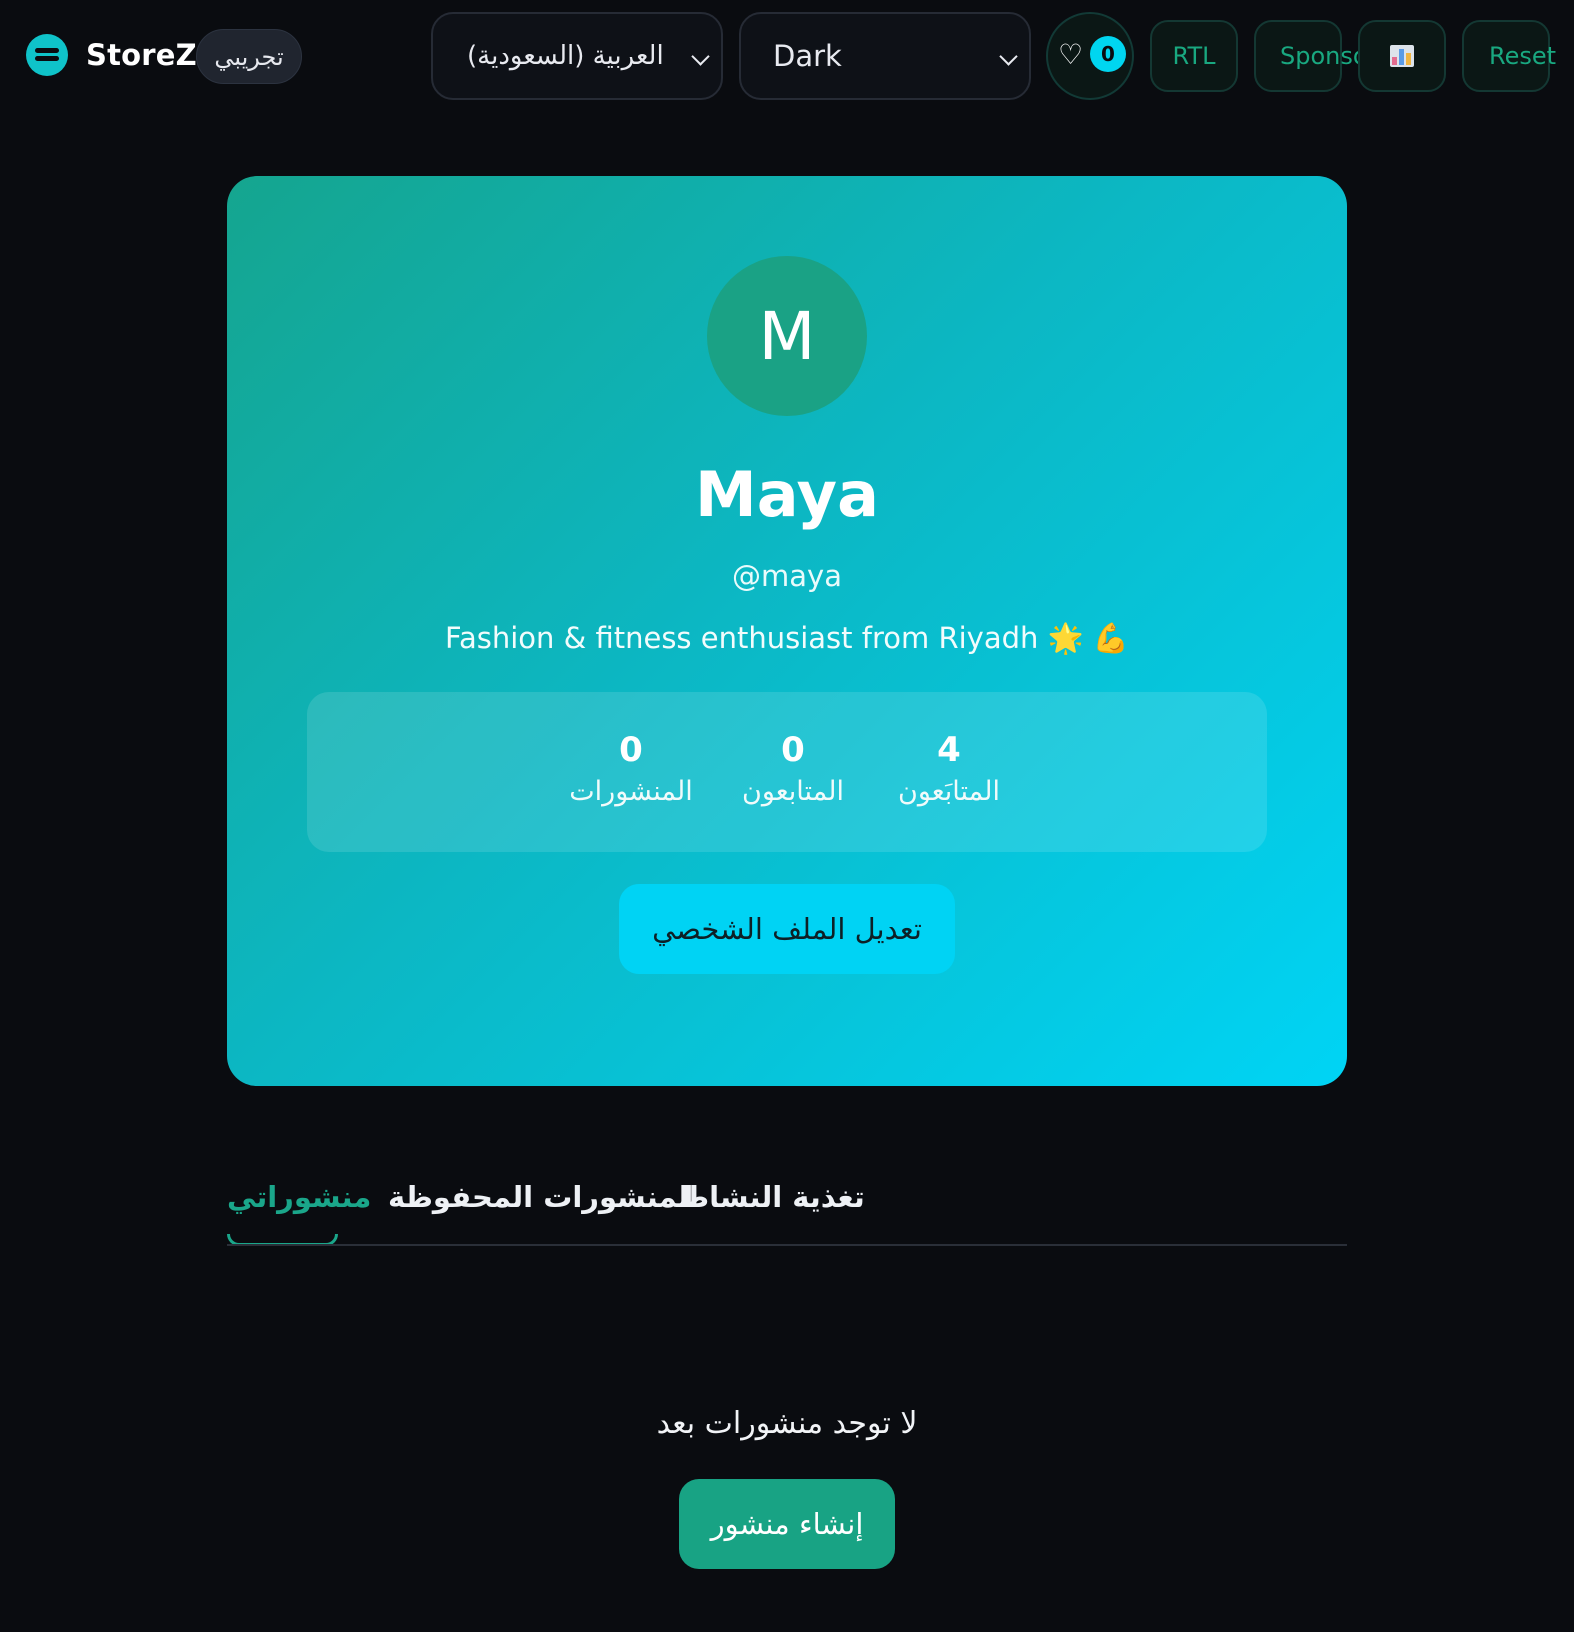 This screenshot has height=1632, width=1574. What do you see at coordinates (787, 929) in the screenshot?
I see `edit-profile-button: تعديل الملف الشخصي` at bounding box center [787, 929].